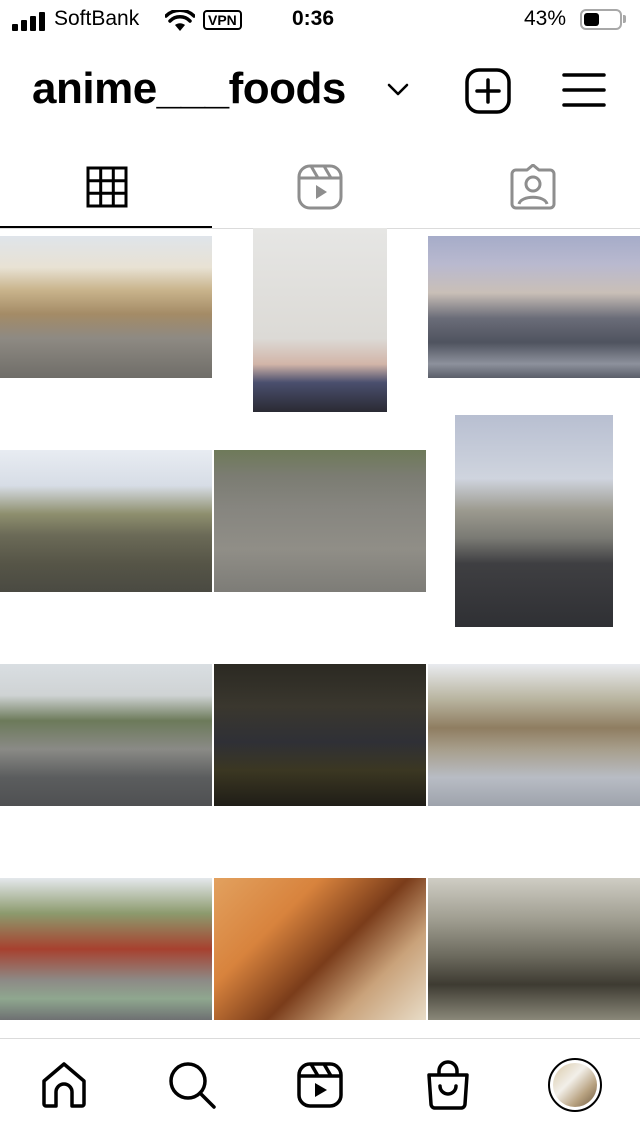 Image resolution: width=640 pixels, height=1136 pixels. Describe the element at coordinates (591, 19) in the screenshot. I see `battery-level` at that location.